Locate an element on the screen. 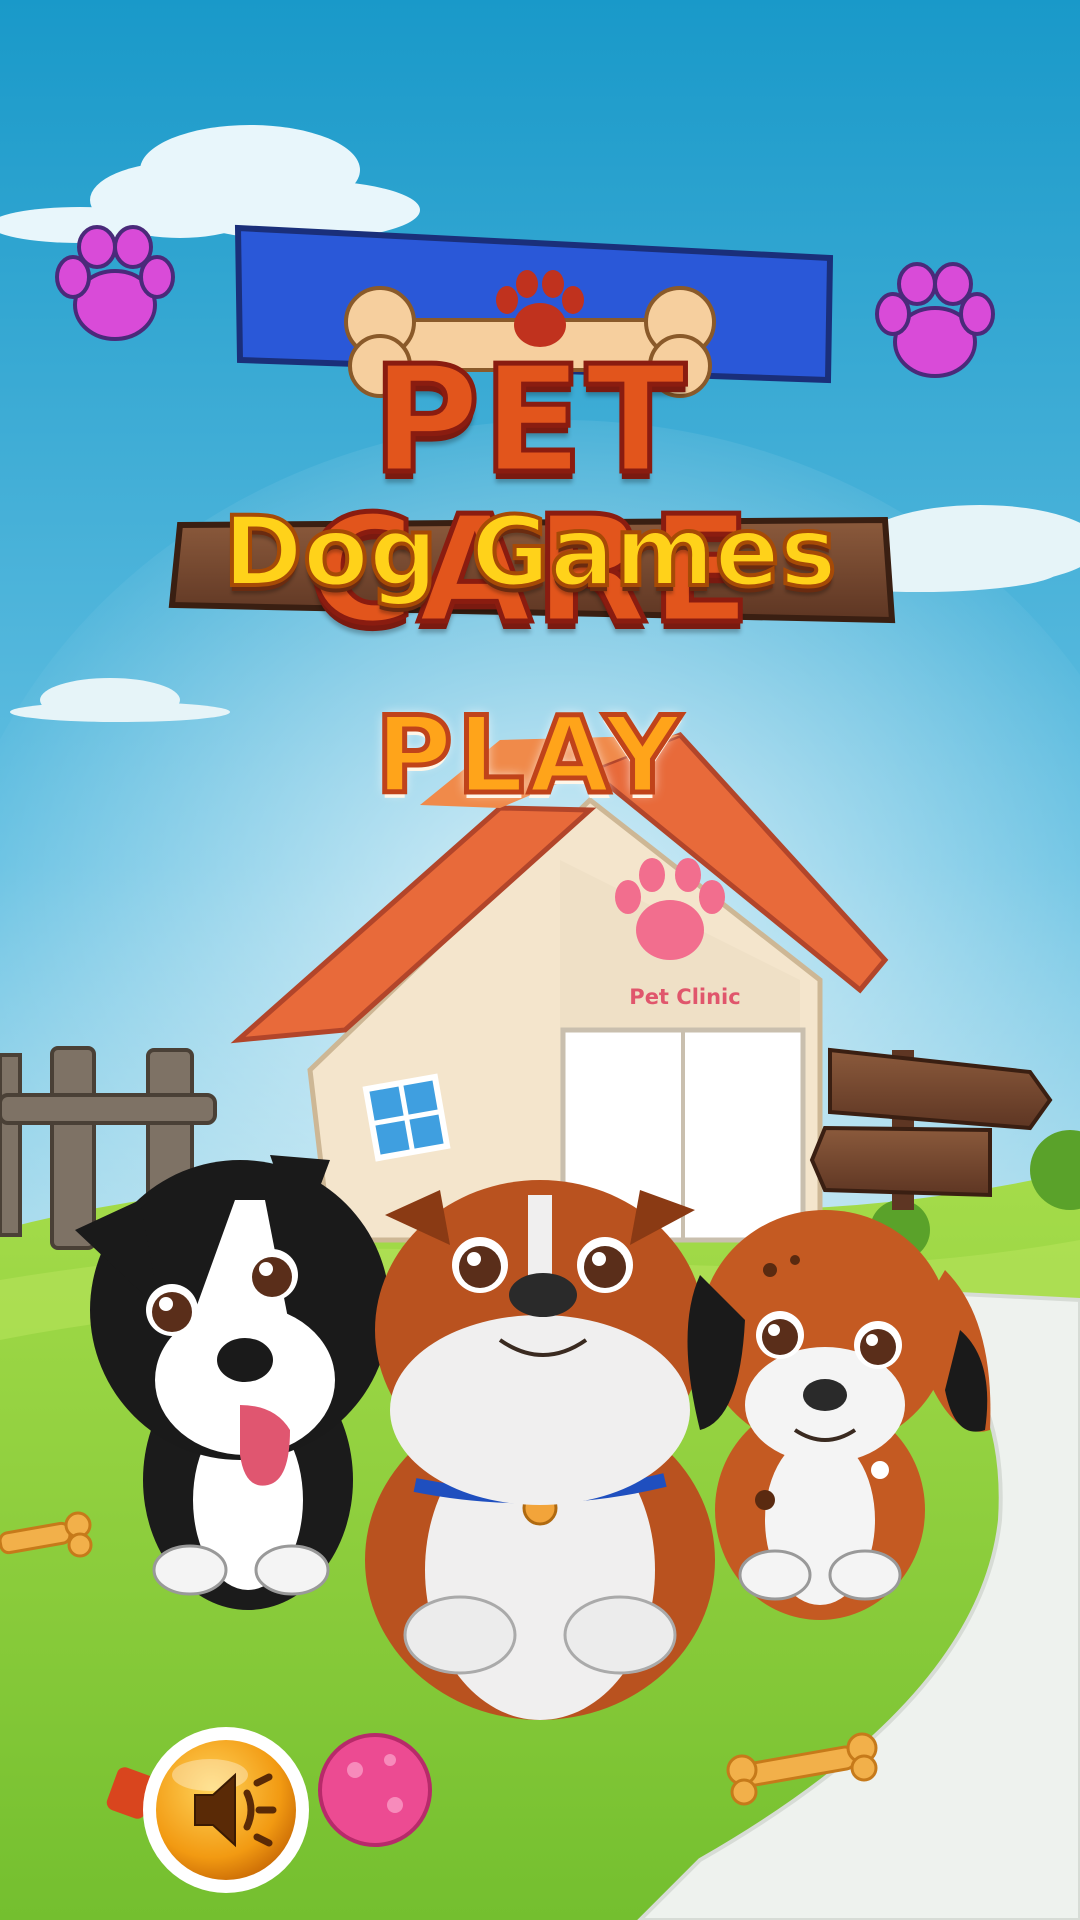 The height and width of the screenshot is (1920, 1080). play-button-label: PLAY is located at coordinates (529, 756).